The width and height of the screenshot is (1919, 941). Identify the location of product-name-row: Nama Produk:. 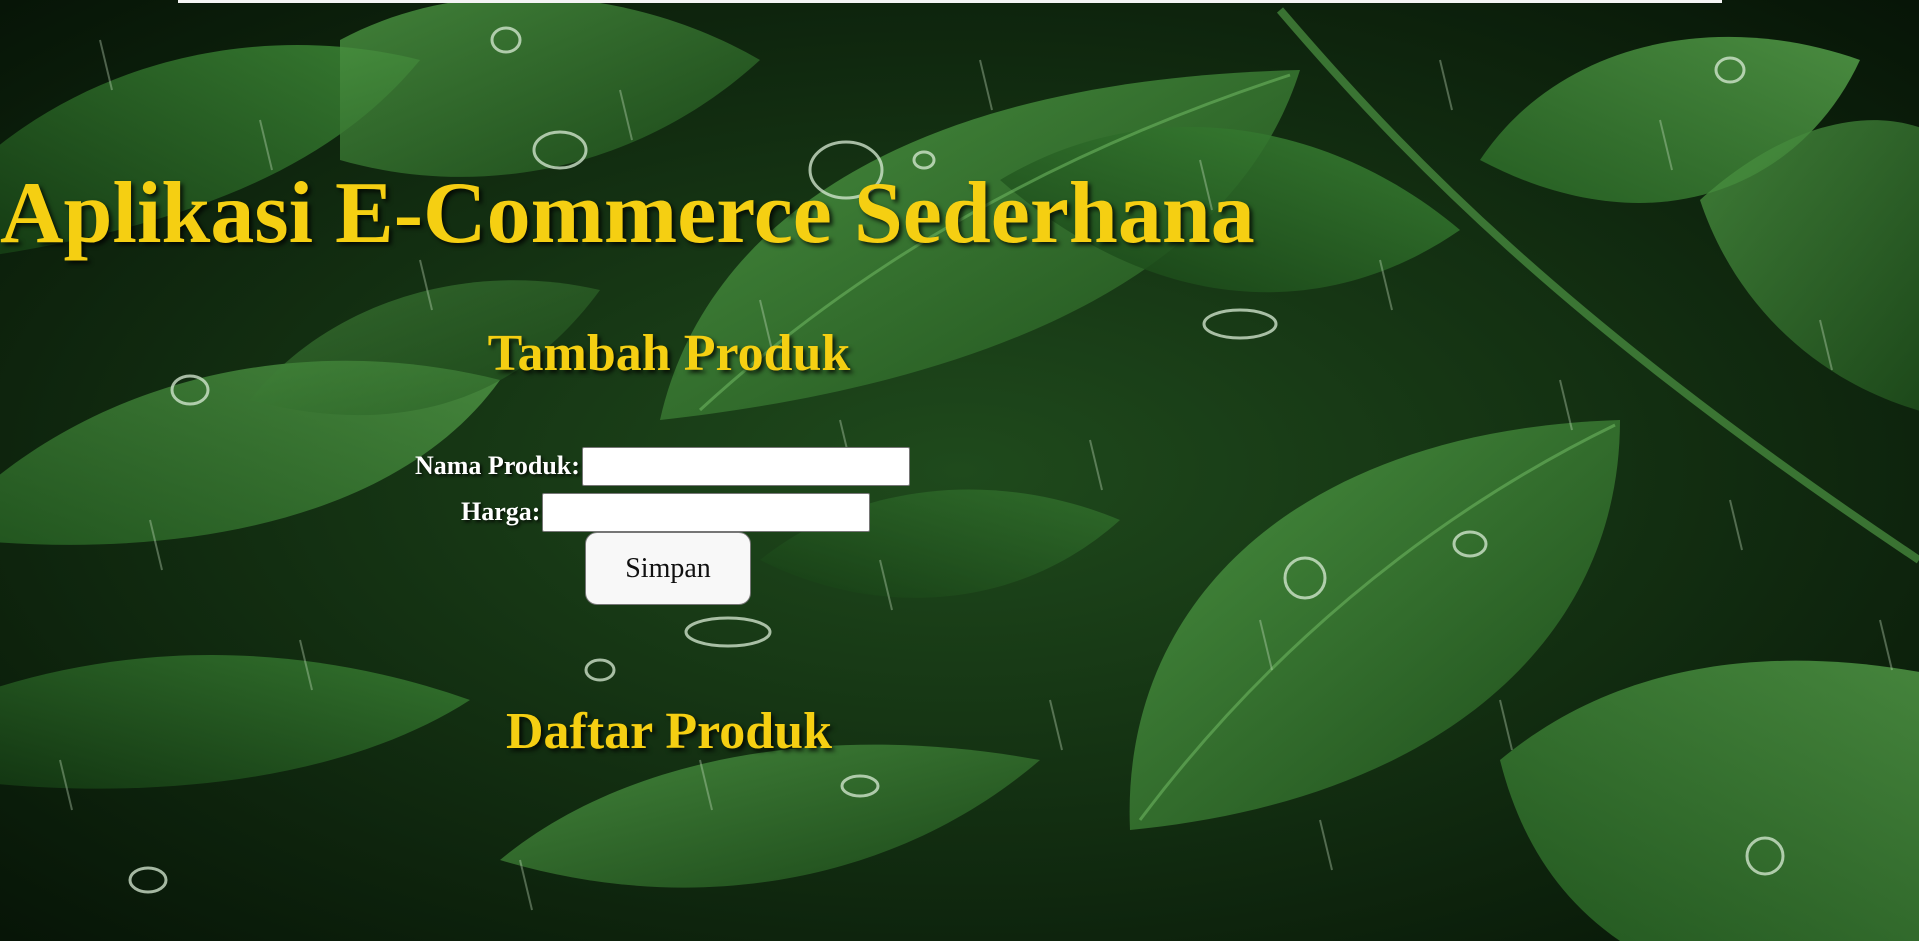
(662, 466).